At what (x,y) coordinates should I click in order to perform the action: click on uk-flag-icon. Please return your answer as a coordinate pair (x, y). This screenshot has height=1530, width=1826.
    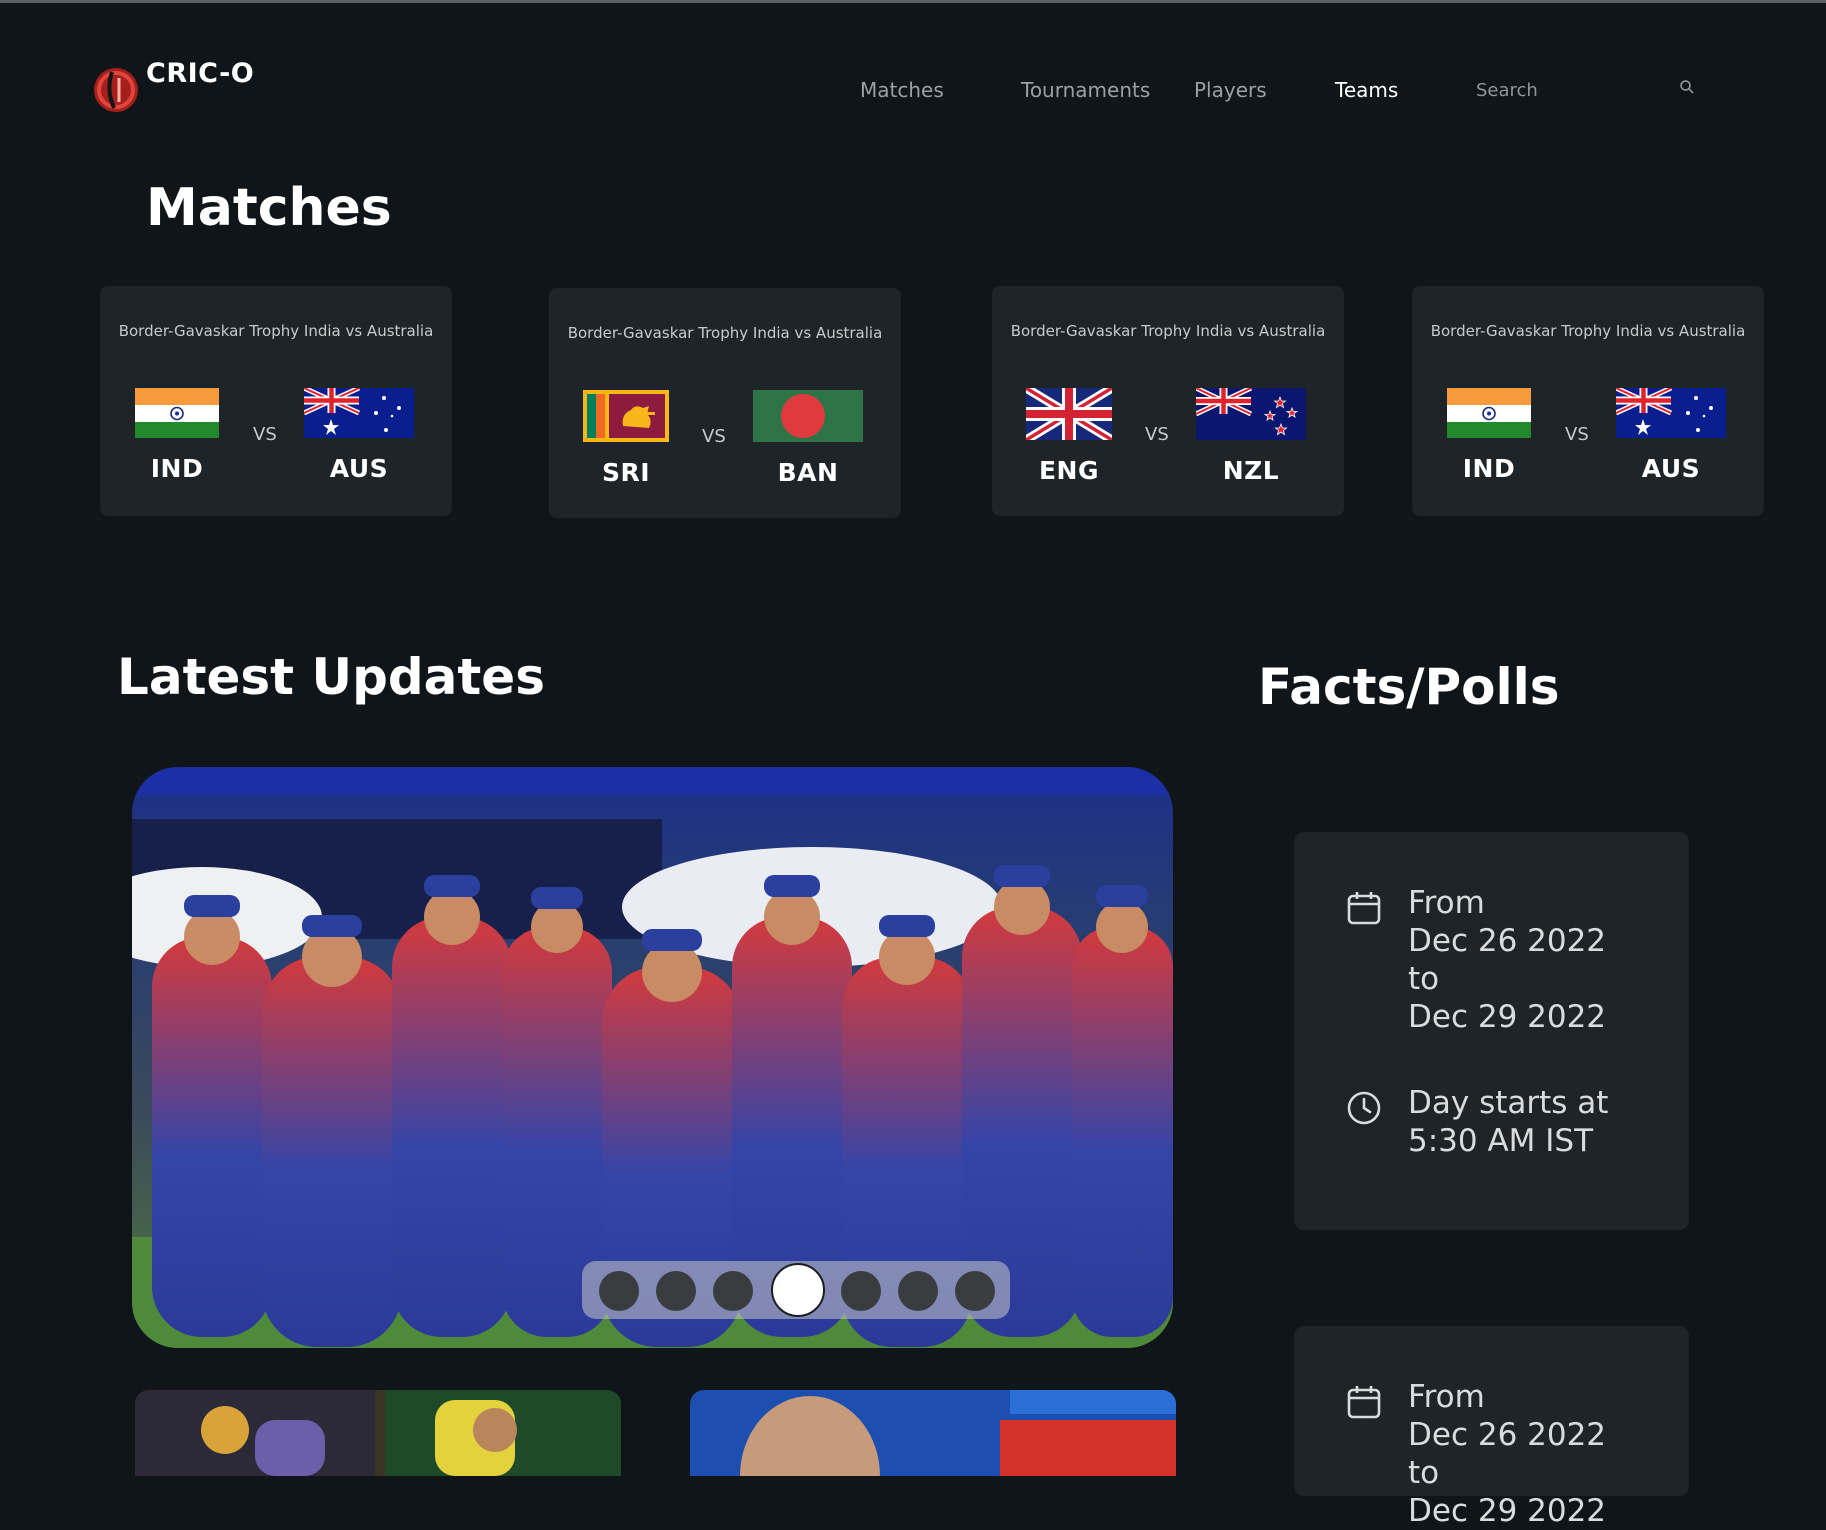
    Looking at the image, I should click on (1069, 414).